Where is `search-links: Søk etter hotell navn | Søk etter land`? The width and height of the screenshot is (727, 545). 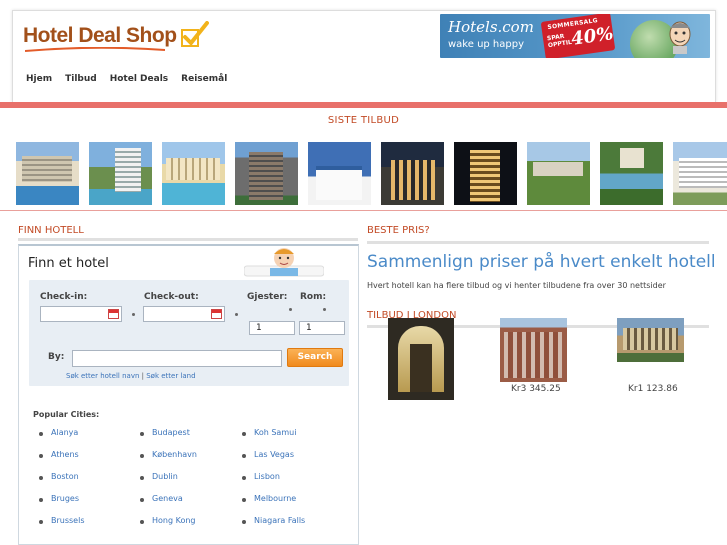
search-links: Søk etter hotell navn | Søk etter land is located at coordinates (131, 376).